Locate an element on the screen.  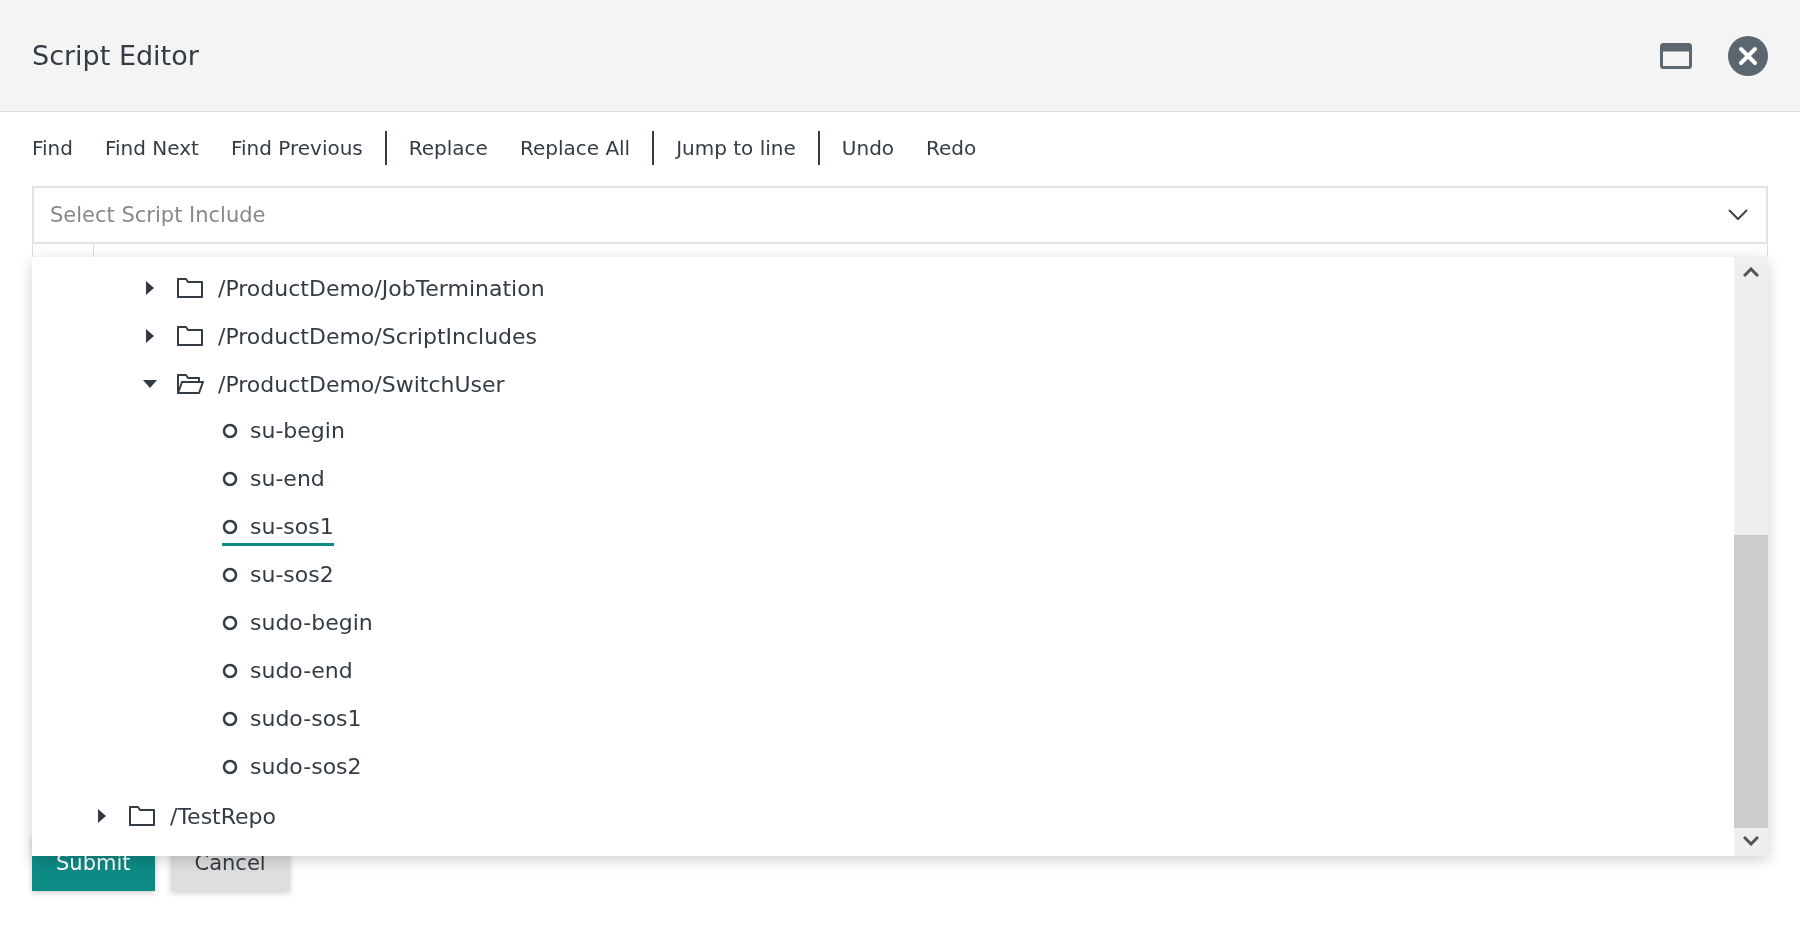
folder-label: /TestRepo is located at coordinates (223, 816).